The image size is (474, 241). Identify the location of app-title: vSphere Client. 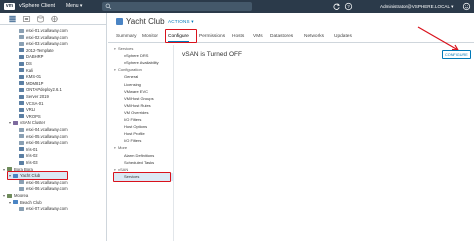
(37, 6).